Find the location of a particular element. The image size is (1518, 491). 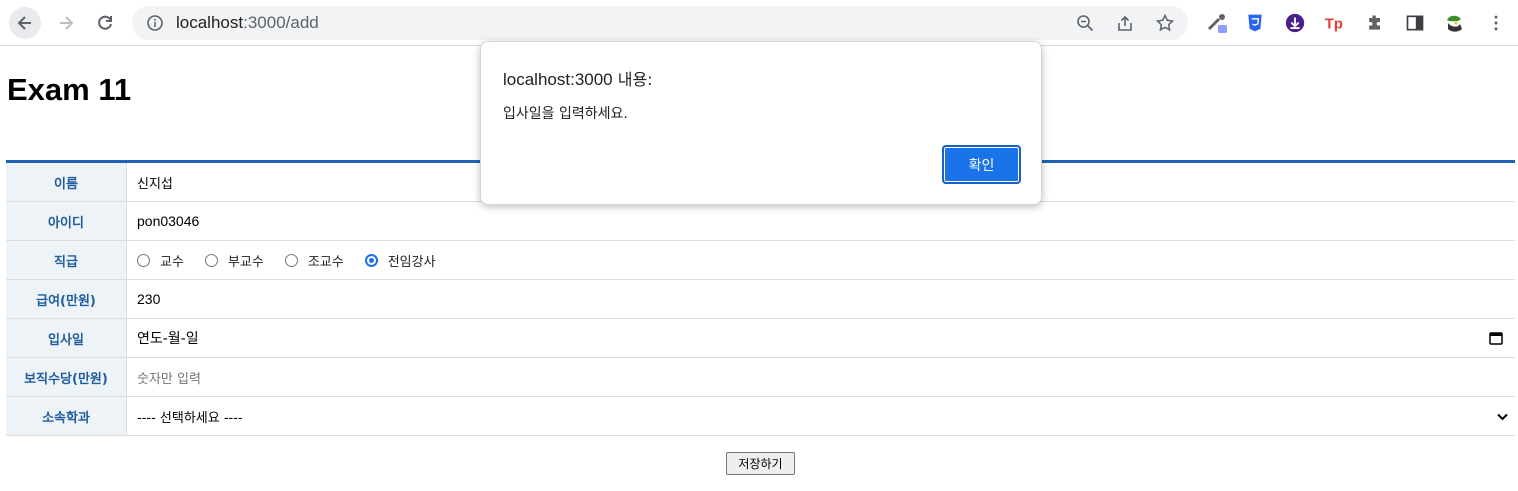

tp-extension-icon: Tp is located at coordinates (1335, 23).